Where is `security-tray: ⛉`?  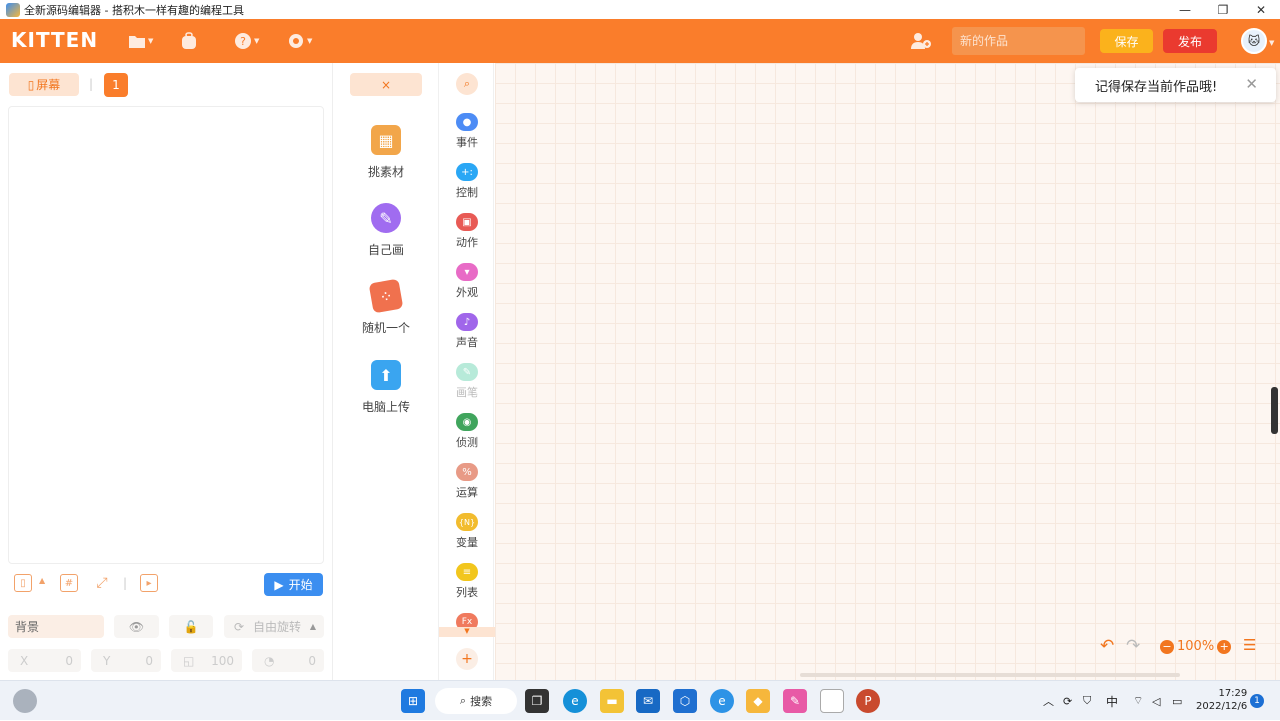
security-tray: ⛉ is located at coordinates (1087, 701).